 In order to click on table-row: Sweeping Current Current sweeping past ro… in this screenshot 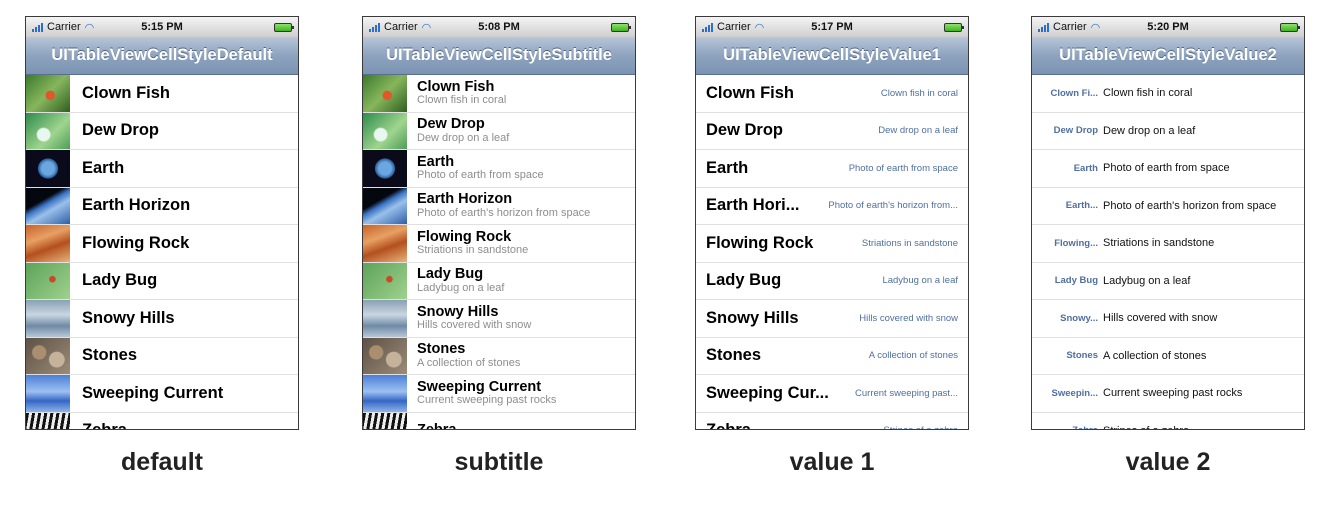, I will do `click(499, 394)`.